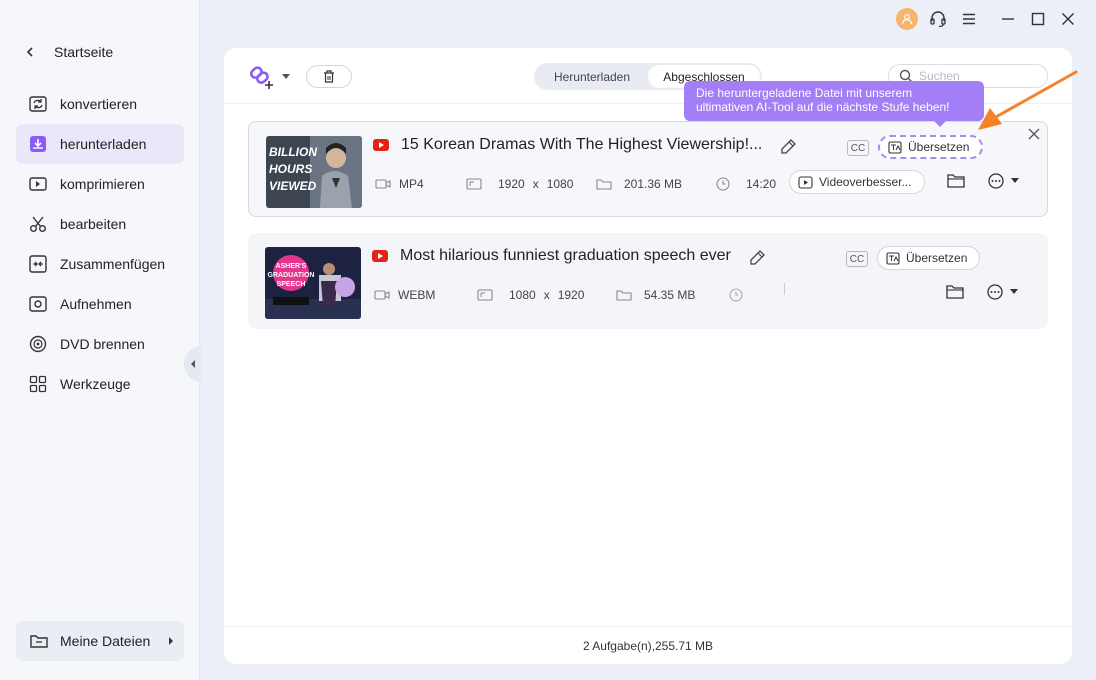 The image size is (1096, 680). What do you see at coordinates (805, 182) in the screenshot?
I see `video-enhance-icon` at bounding box center [805, 182].